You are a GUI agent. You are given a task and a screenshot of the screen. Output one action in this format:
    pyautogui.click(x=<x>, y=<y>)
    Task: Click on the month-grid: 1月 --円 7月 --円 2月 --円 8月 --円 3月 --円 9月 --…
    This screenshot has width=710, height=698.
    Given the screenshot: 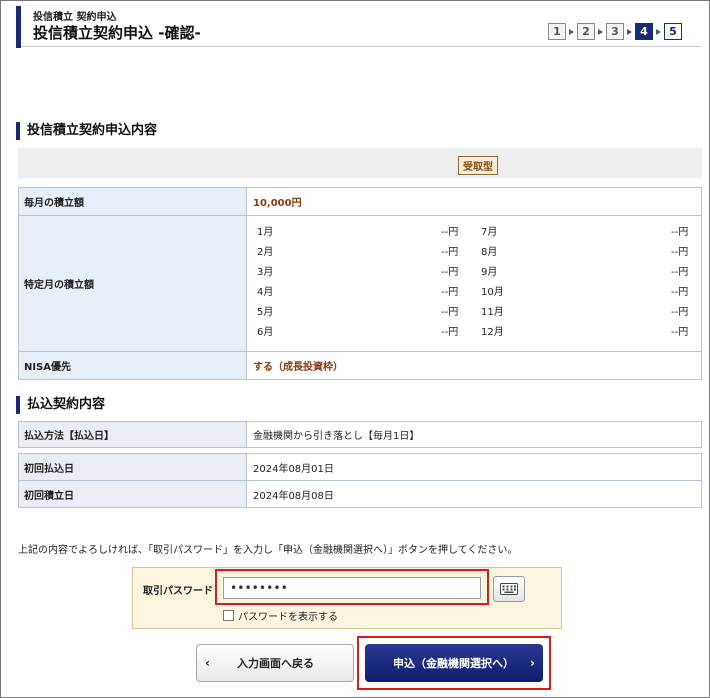 What is the action you would take?
    pyautogui.click(x=477, y=284)
    